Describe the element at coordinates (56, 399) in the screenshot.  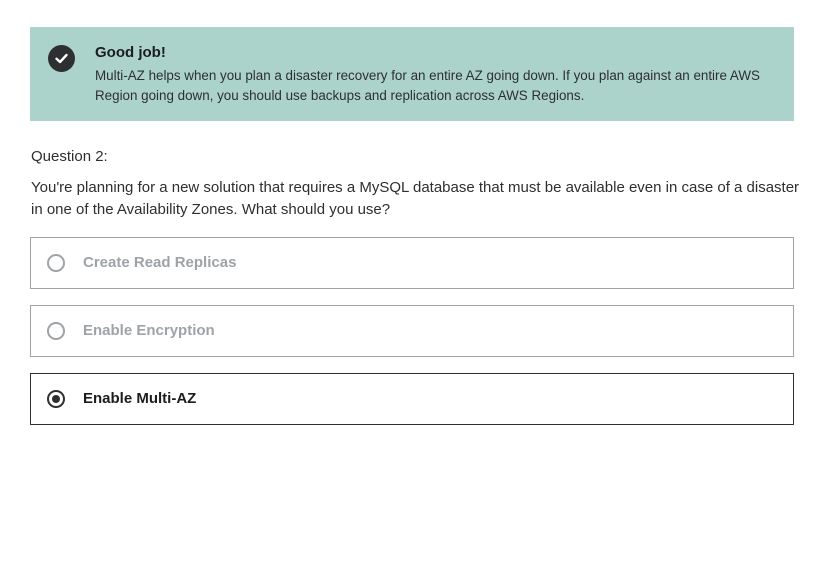
I see `radio-button-selected` at that location.